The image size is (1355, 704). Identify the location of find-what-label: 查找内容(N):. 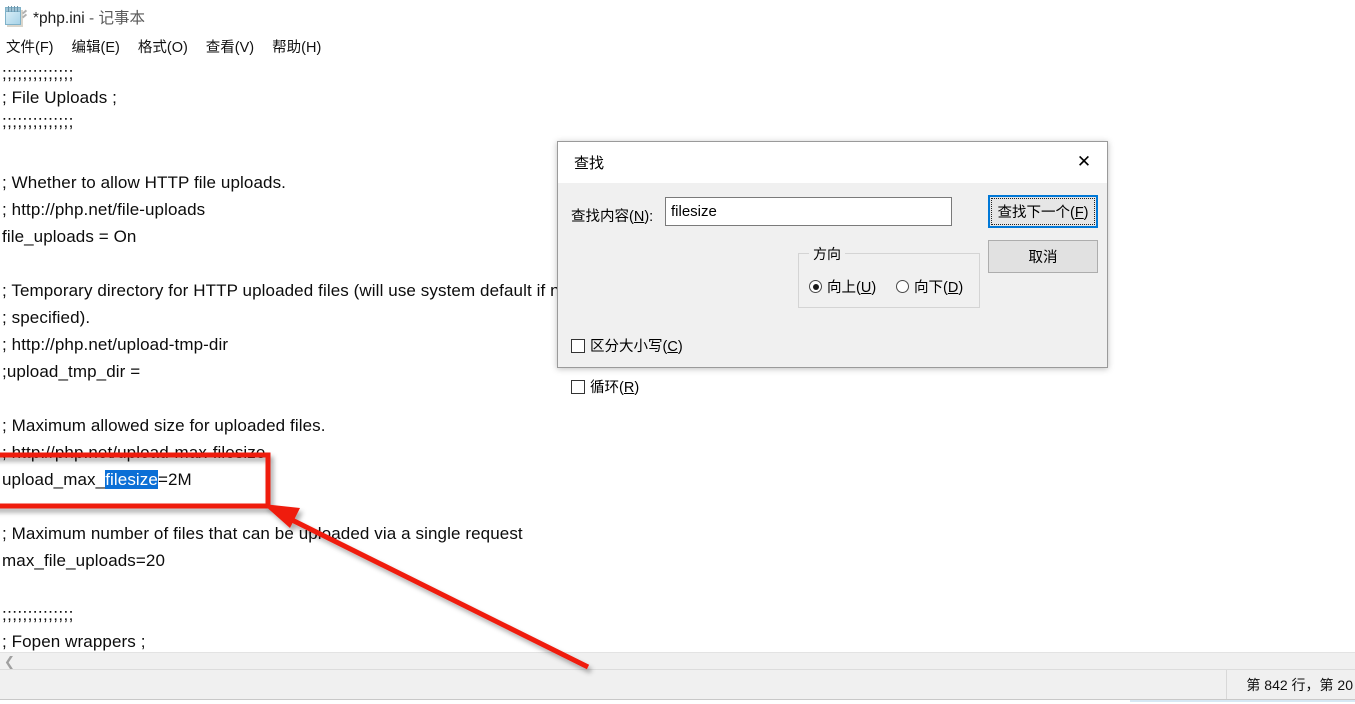
(612, 215).